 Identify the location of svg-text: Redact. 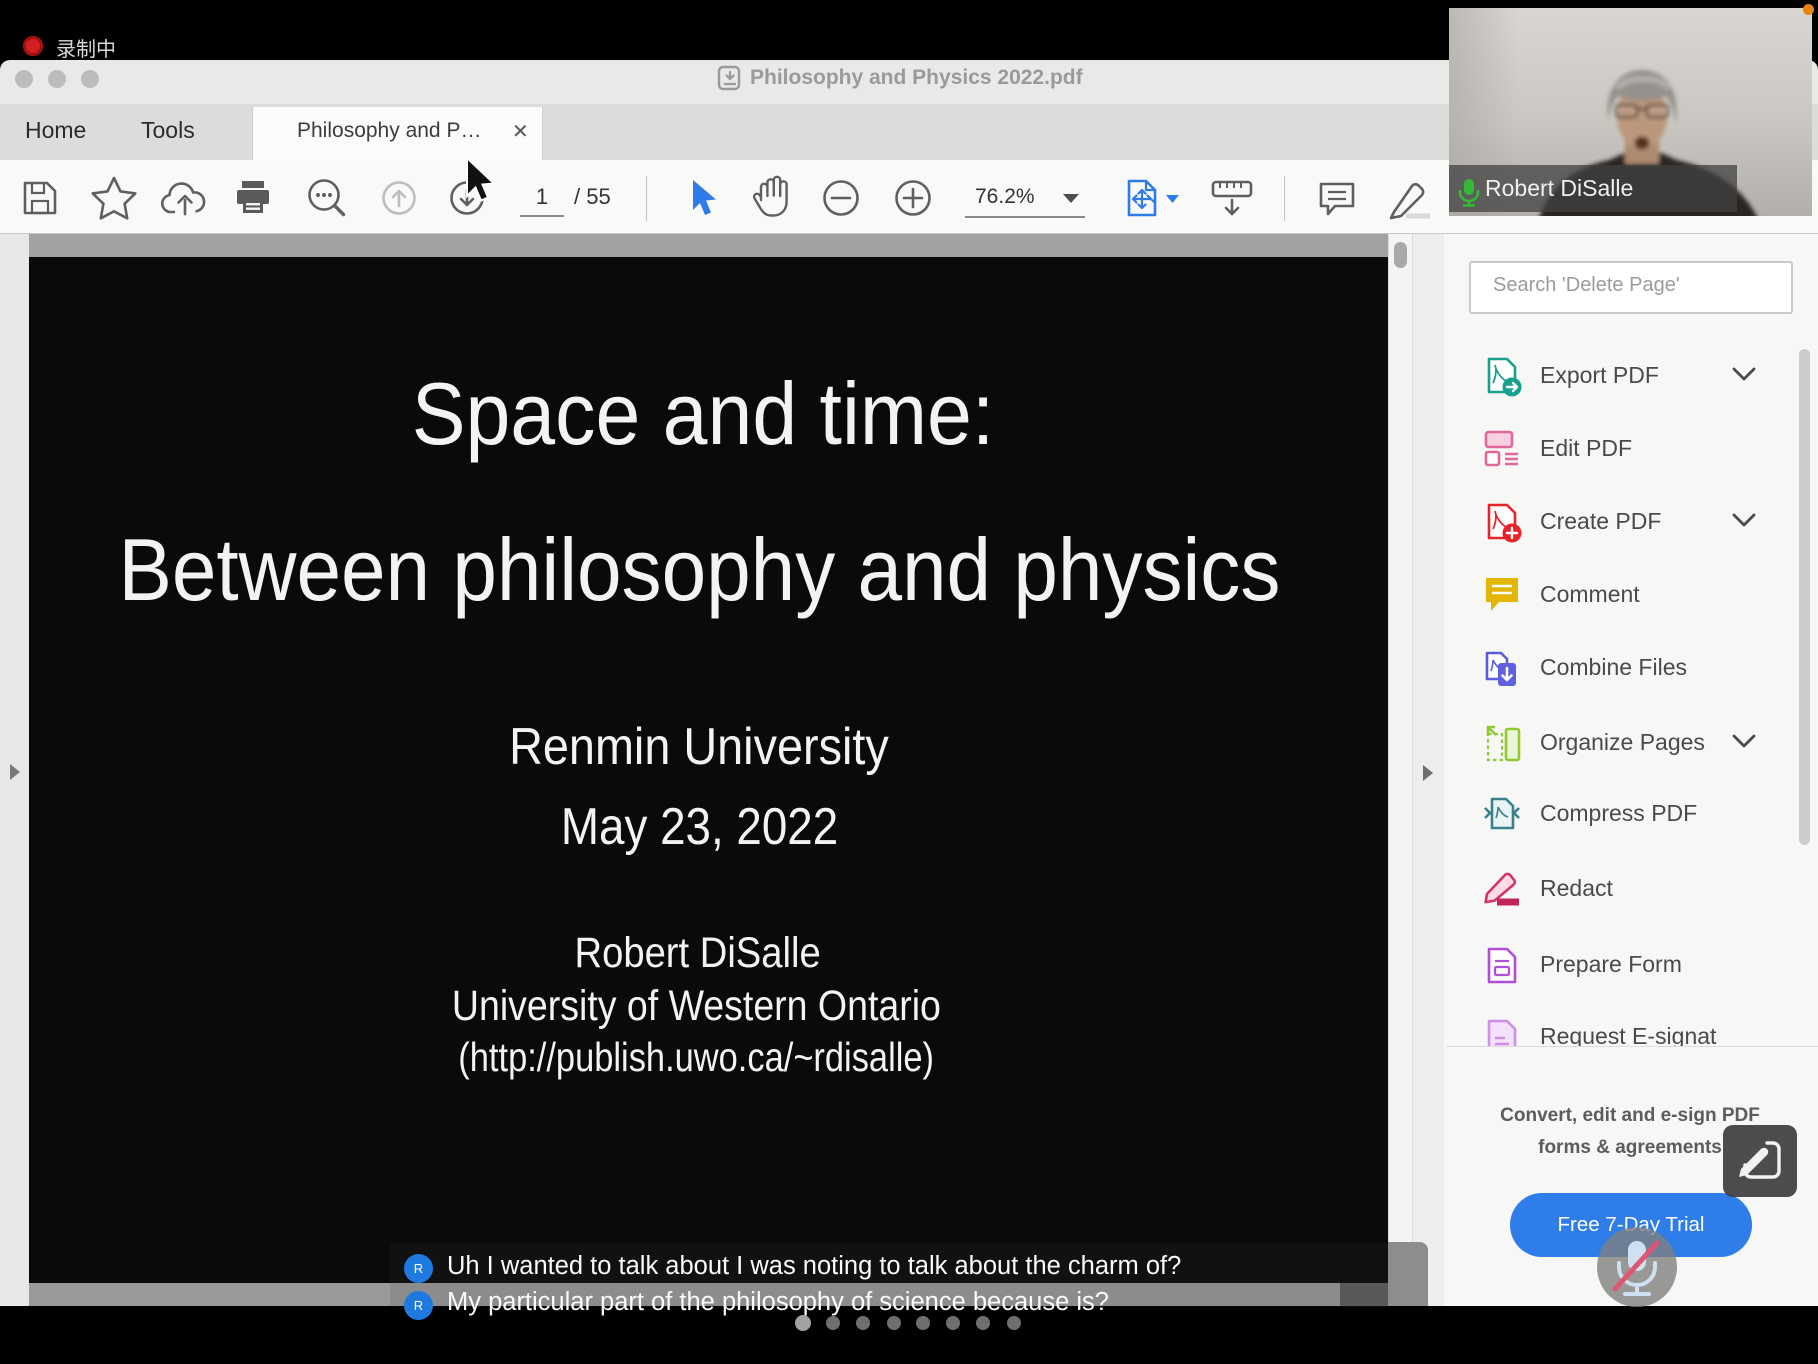
(1576, 888).